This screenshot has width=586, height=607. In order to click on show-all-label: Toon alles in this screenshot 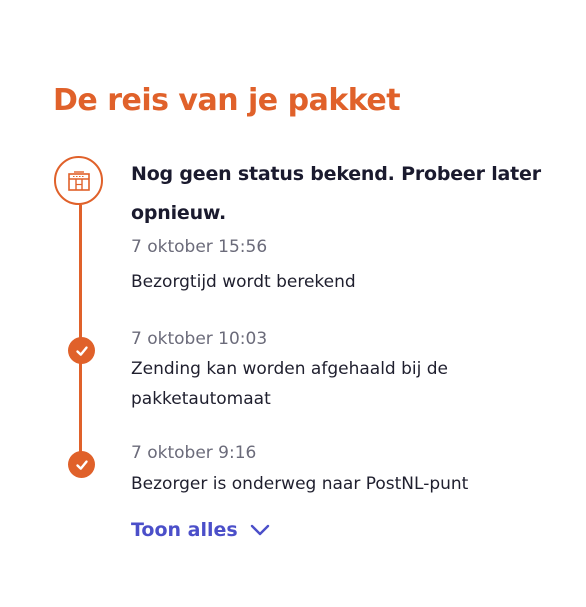, I will do `click(184, 530)`.